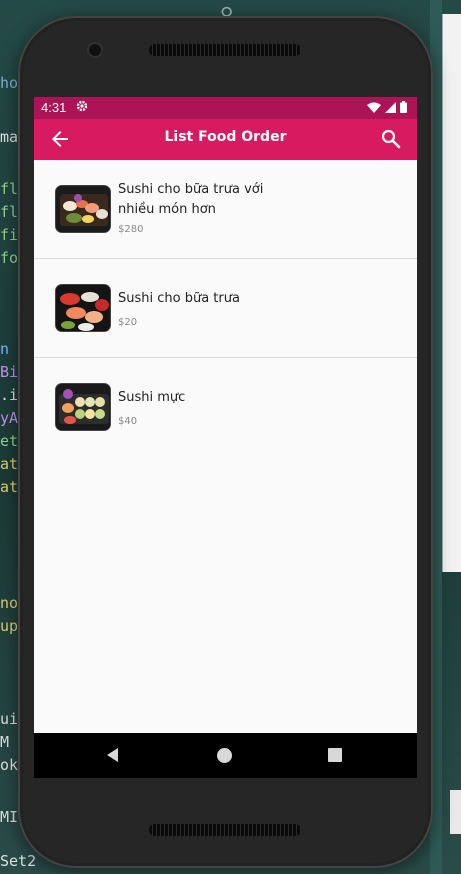 This screenshot has height=874, width=461. Describe the element at coordinates (403, 107) in the screenshot. I see `battery-icon` at that location.